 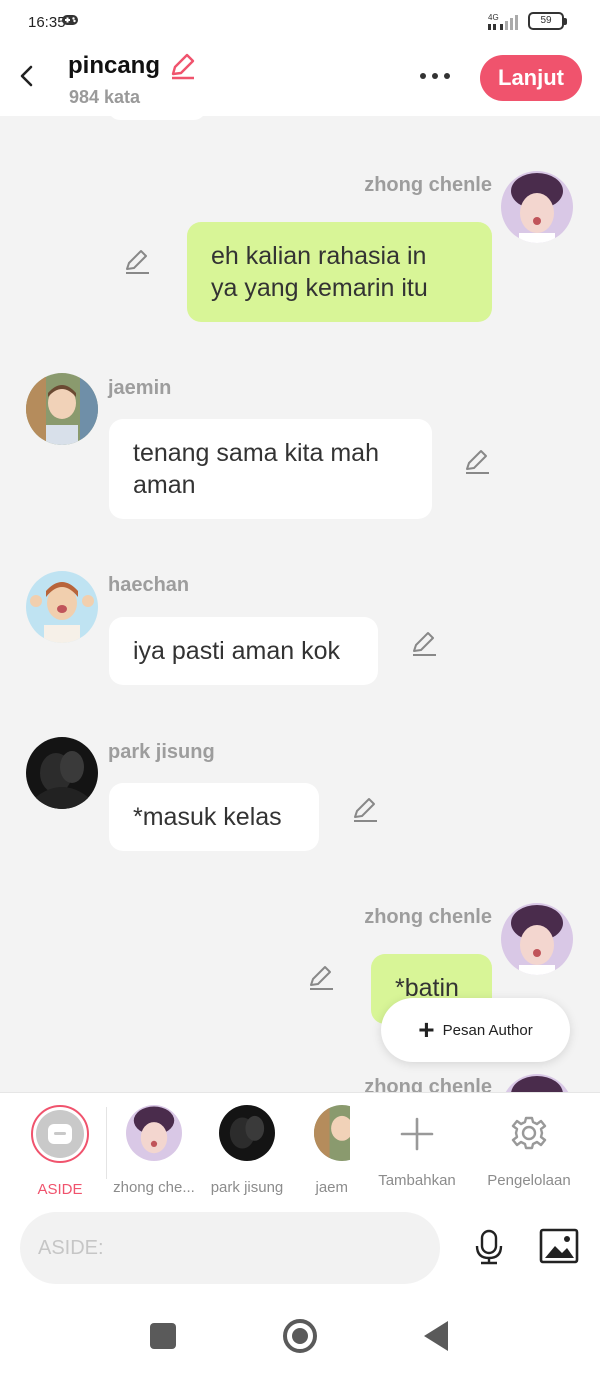 I want to click on signal-icon: 4G, so click(x=503, y=21).